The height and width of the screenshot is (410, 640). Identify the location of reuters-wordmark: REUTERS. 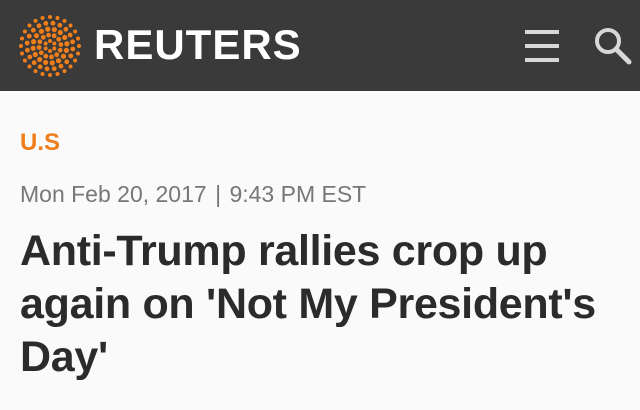
(198, 45).